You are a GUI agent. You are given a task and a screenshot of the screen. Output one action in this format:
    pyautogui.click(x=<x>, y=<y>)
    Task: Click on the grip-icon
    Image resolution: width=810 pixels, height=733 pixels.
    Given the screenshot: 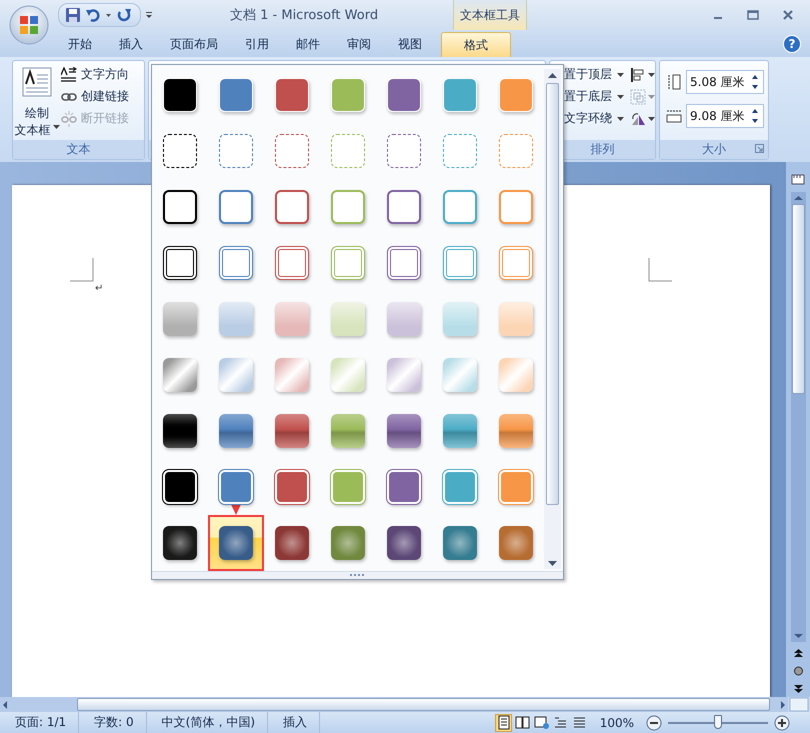 What is the action you would take?
    pyautogui.click(x=358, y=575)
    